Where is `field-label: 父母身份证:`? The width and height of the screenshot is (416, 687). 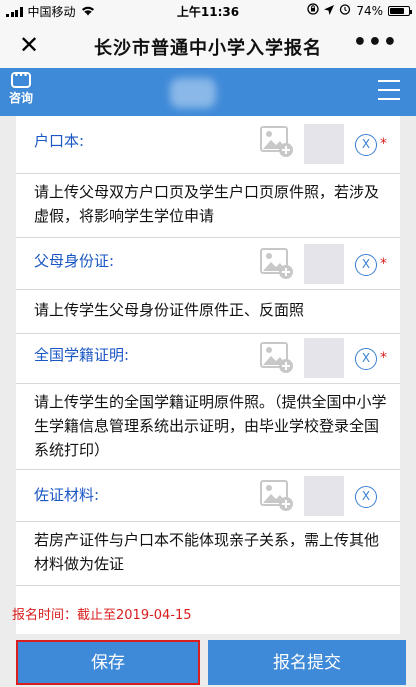 field-label: 父母身份证: is located at coordinates (74, 261).